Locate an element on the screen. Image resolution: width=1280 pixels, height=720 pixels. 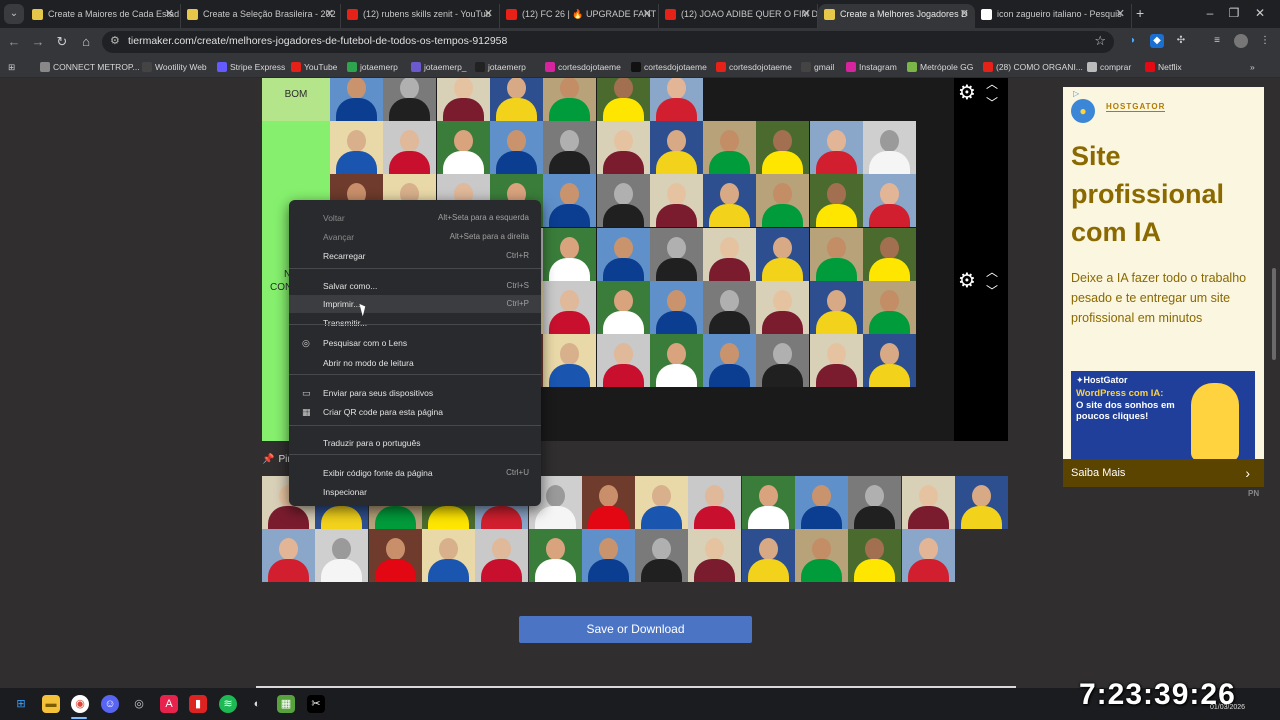
browser-tab: (12) rubens skills zenit - YouTub ✕ is located at coordinates (420, 16).